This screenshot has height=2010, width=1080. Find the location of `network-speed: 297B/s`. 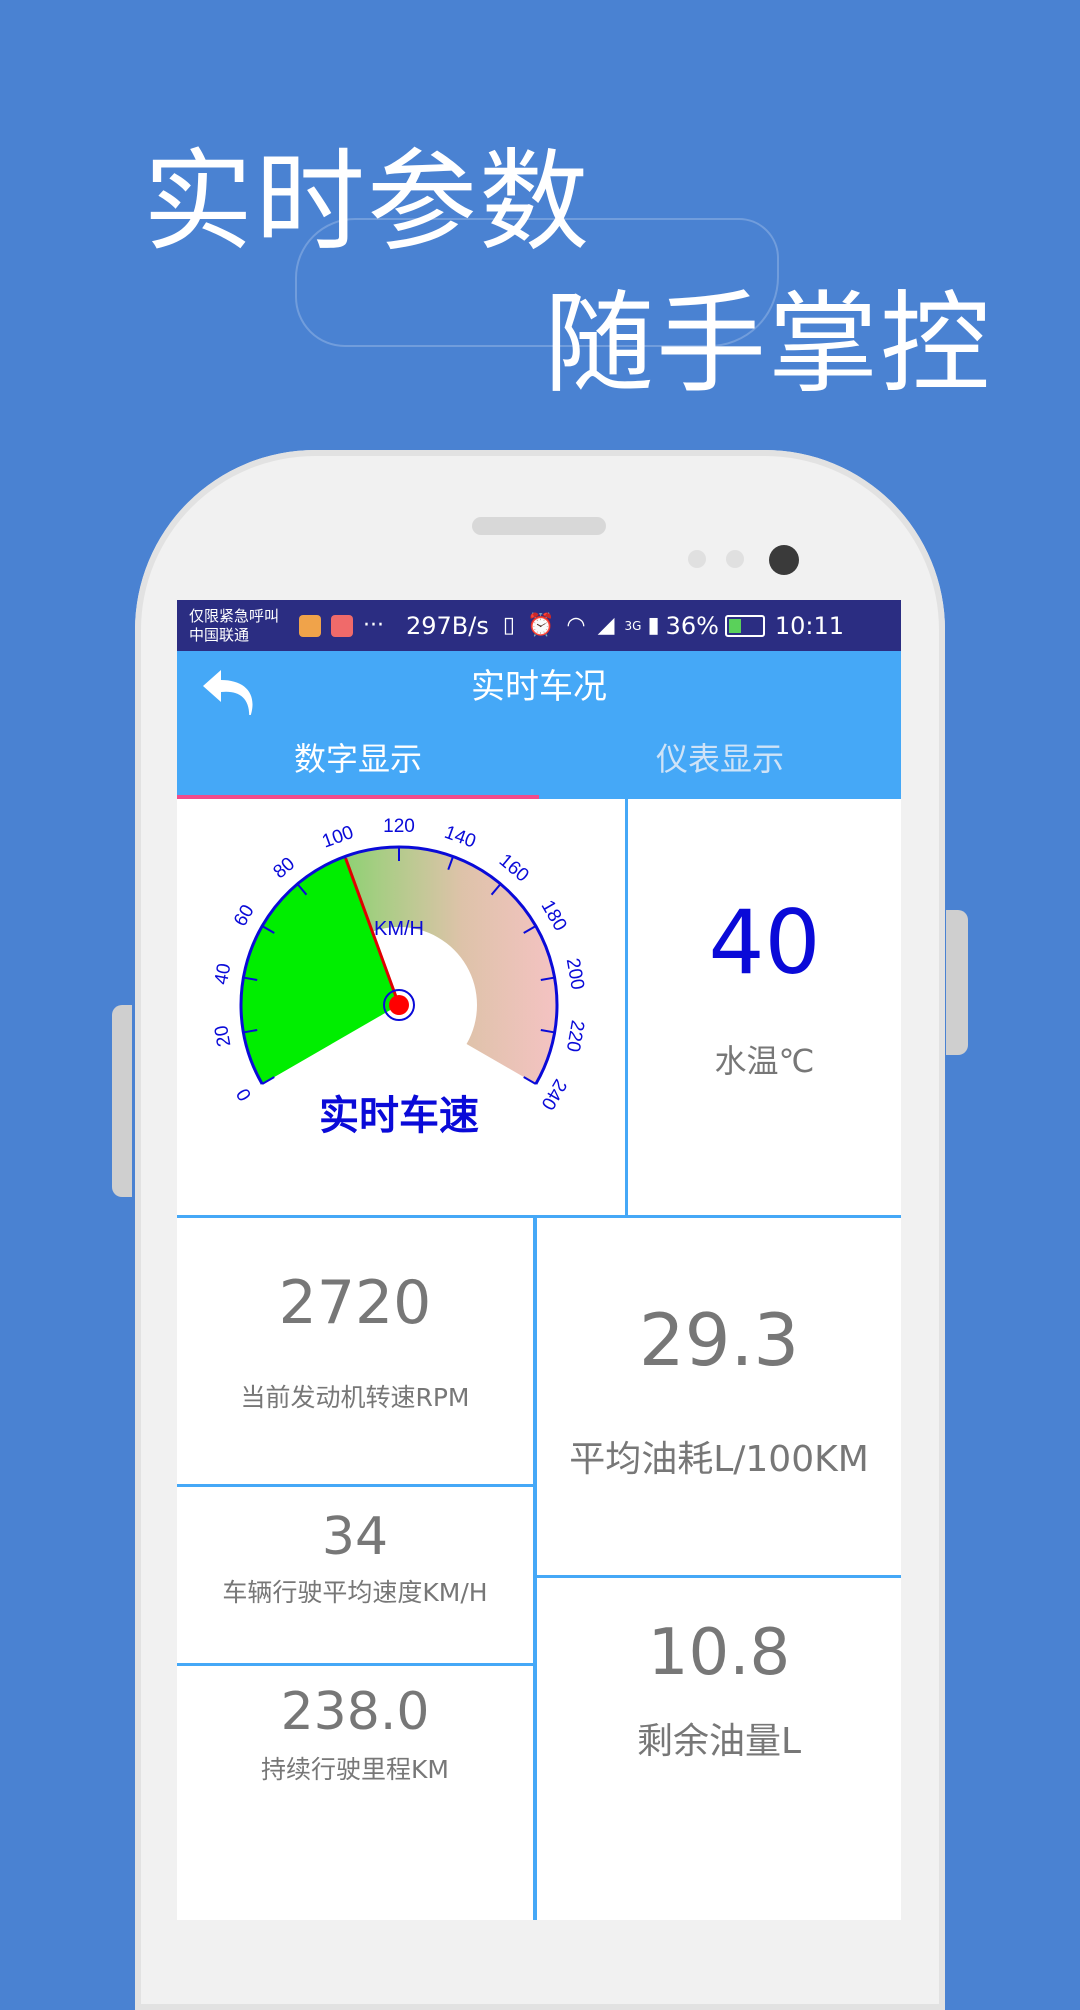

network-speed: 297B/s is located at coordinates (447, 625).